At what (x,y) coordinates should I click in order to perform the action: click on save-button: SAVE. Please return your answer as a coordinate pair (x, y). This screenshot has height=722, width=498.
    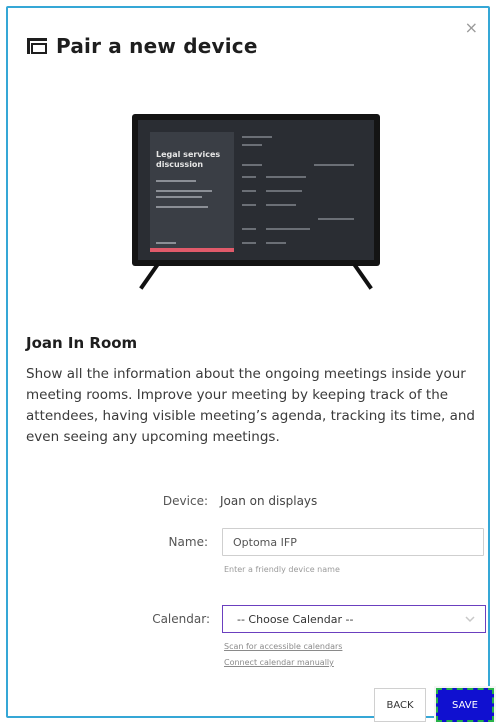
    Looking at the image, I should click on (465, 705).